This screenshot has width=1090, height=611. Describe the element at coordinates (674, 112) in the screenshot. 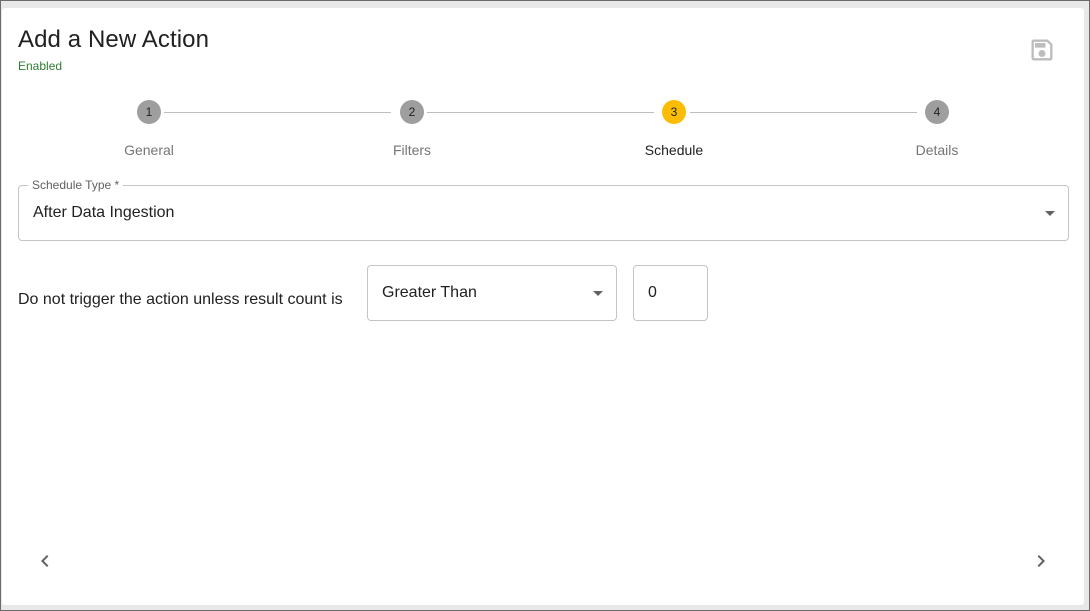

I see `step-number-badge: 3` at that location.